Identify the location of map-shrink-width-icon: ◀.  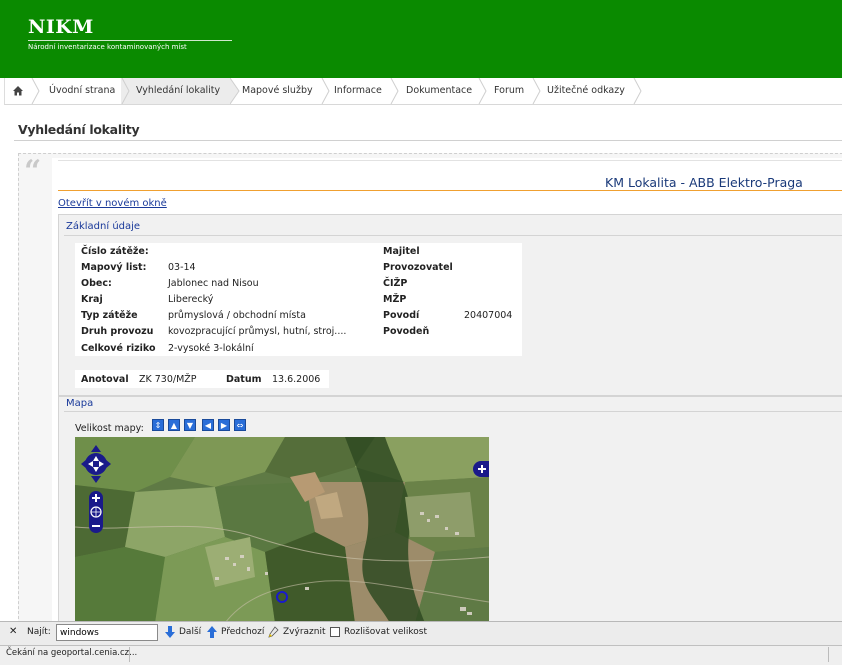
(208, 425).